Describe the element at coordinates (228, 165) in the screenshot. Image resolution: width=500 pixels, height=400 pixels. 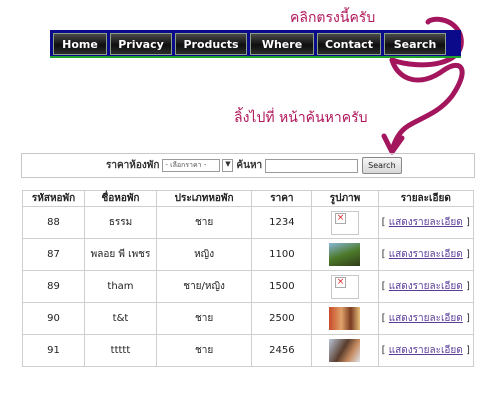
I see `chevron-down-icon: ▼` at that location.